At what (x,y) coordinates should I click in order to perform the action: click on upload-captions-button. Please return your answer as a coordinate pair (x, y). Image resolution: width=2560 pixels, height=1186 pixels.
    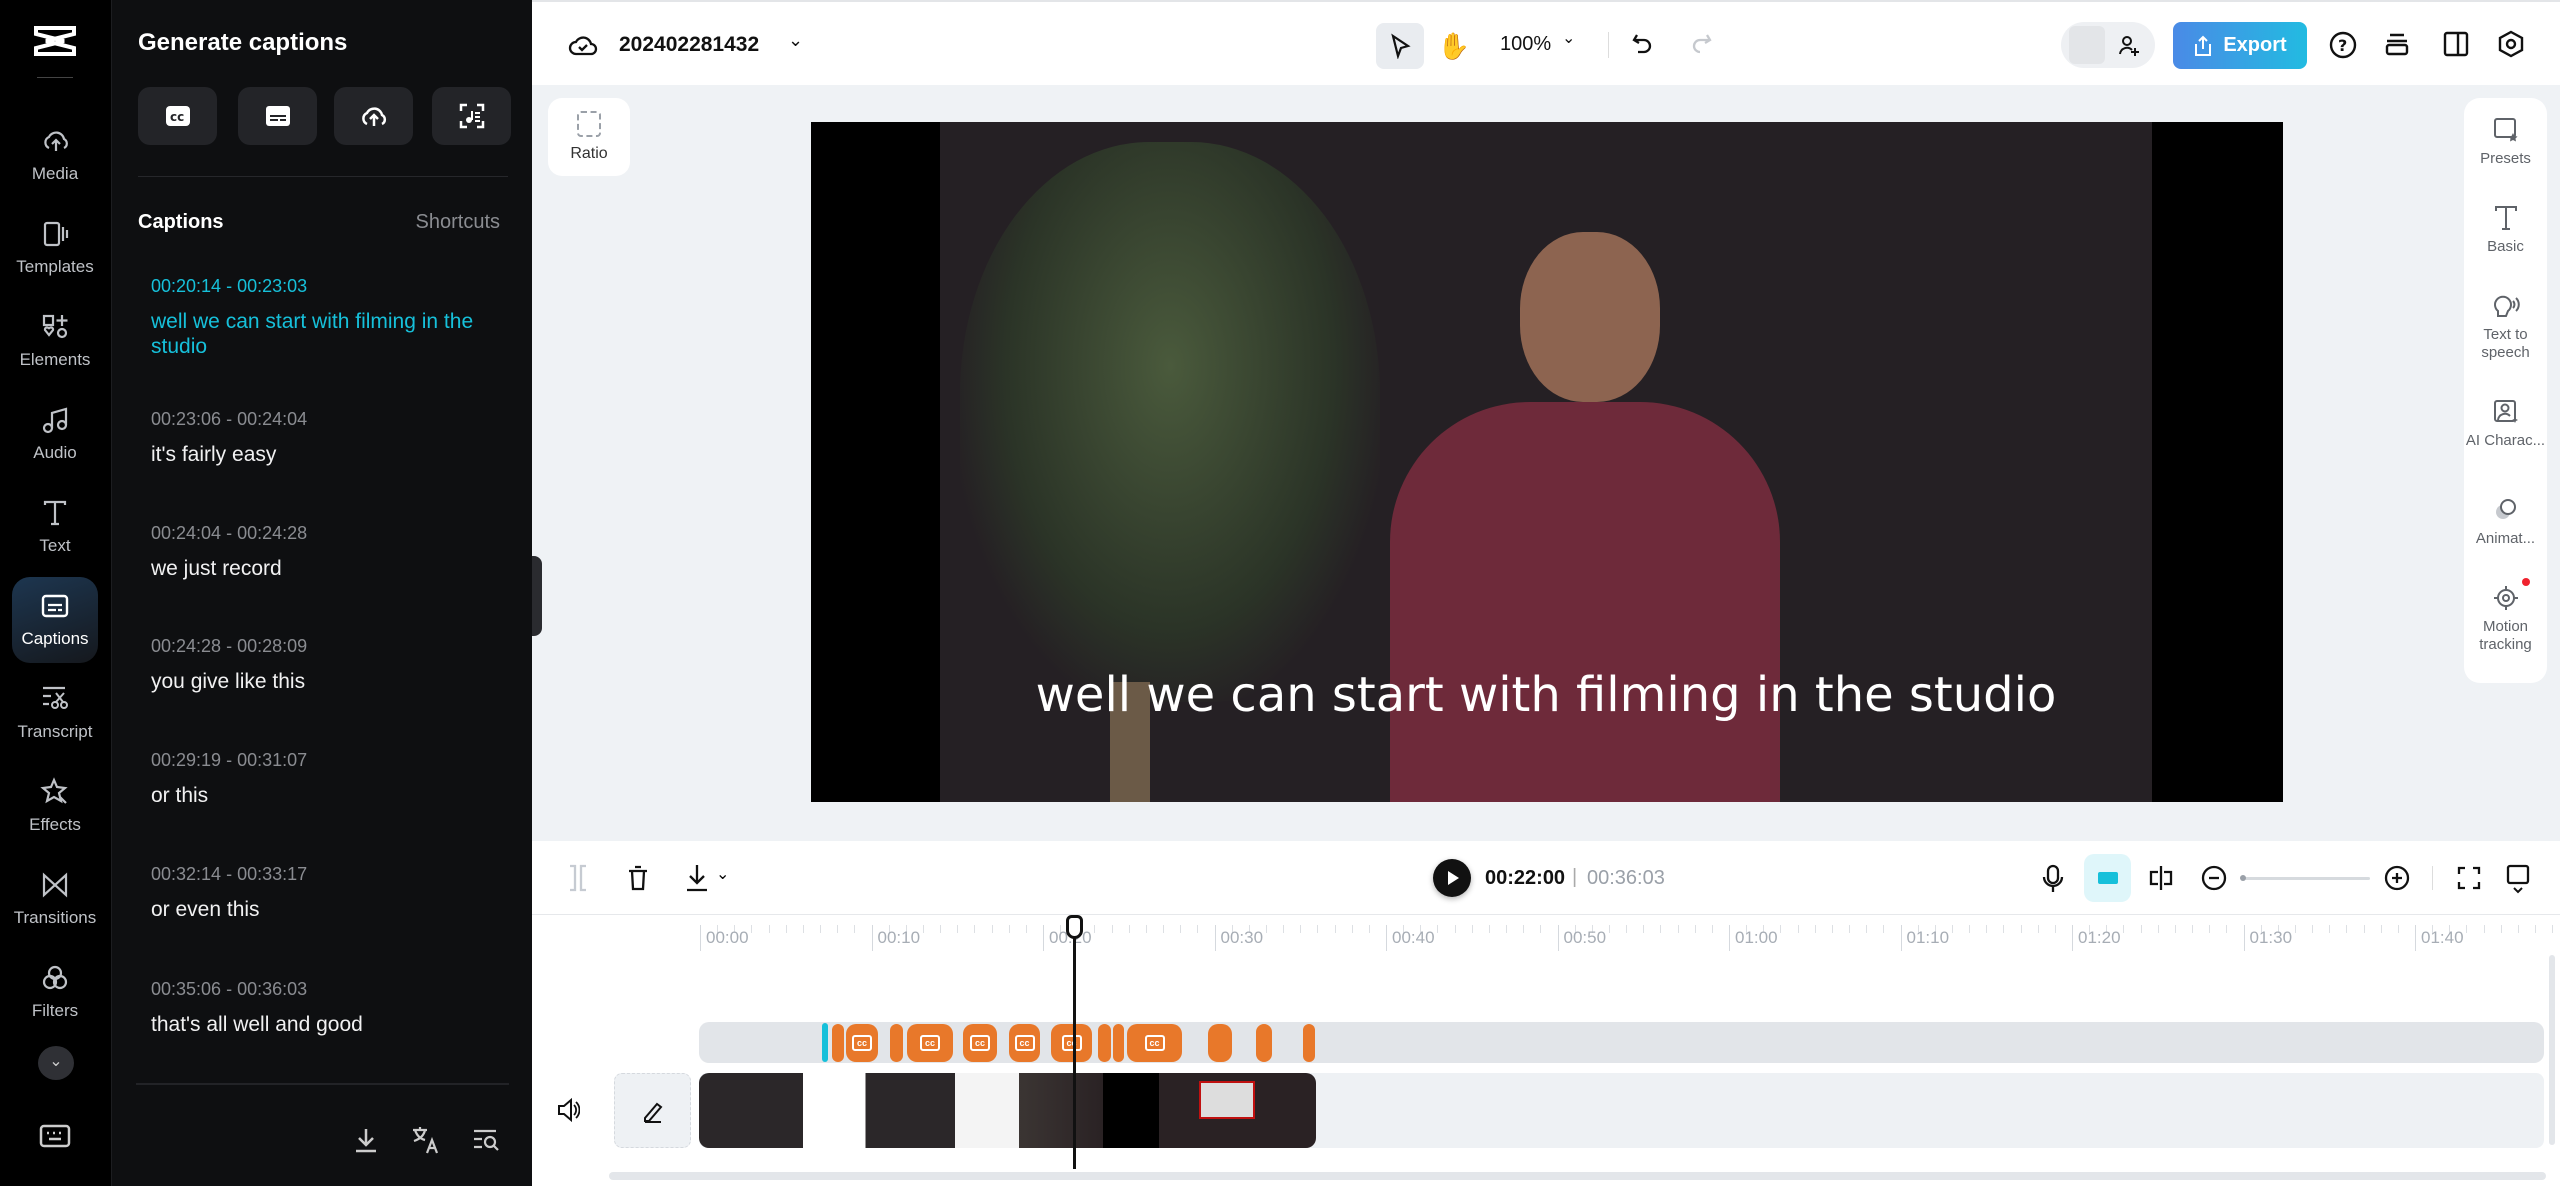
    Looking at the image, I should click on (373, 116).